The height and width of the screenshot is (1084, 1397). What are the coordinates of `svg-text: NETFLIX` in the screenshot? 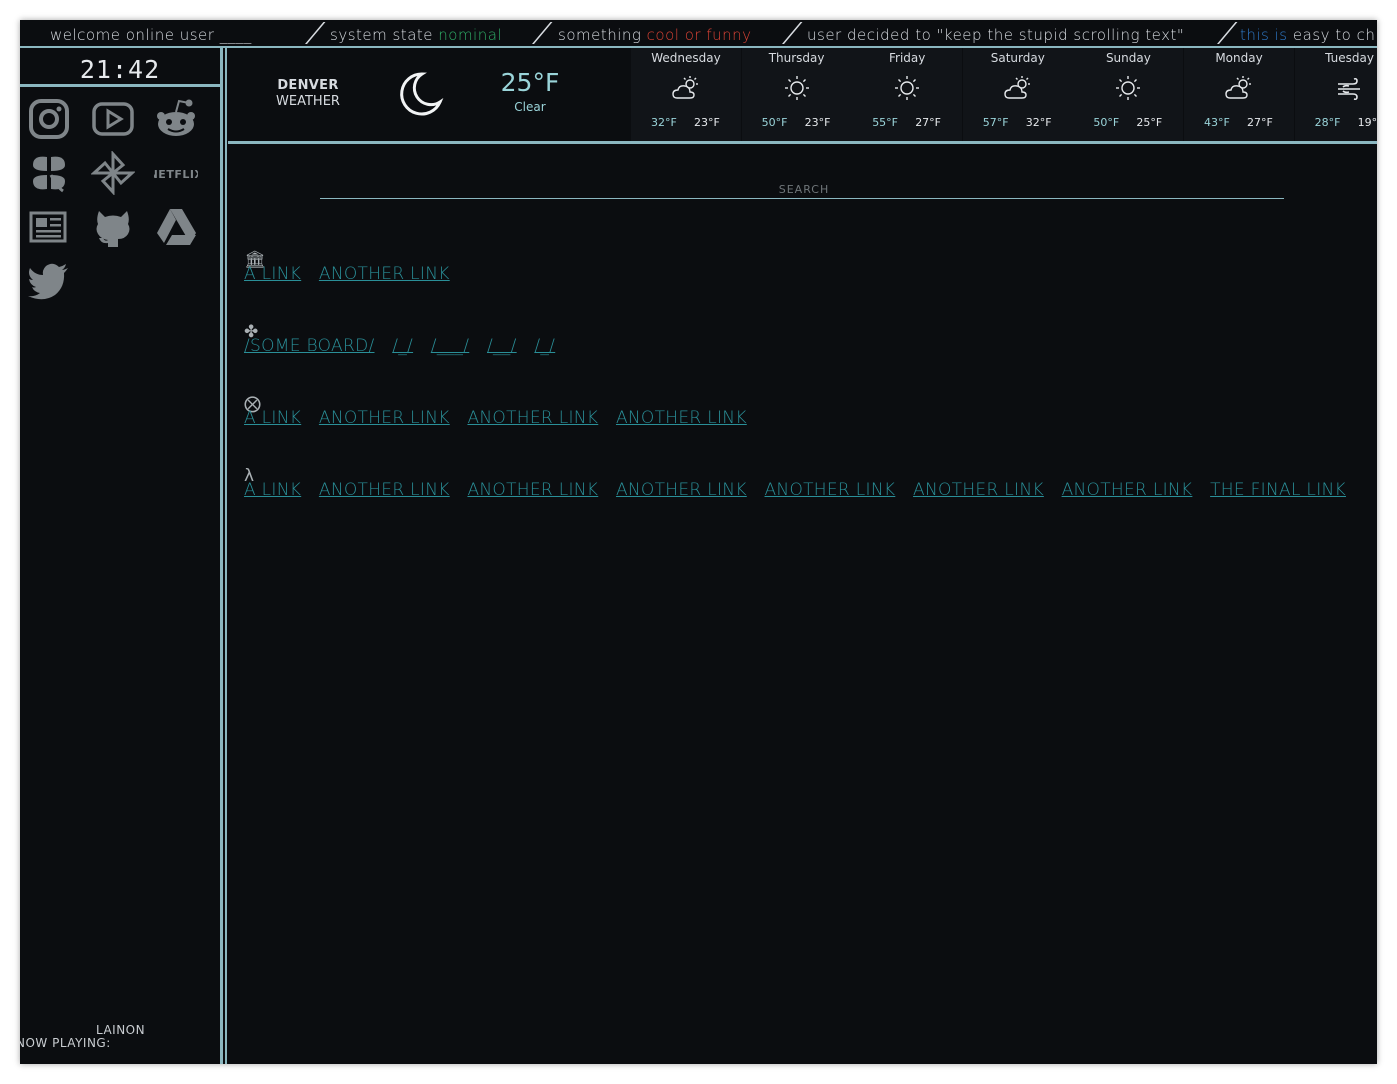 It's located at (176, 174).